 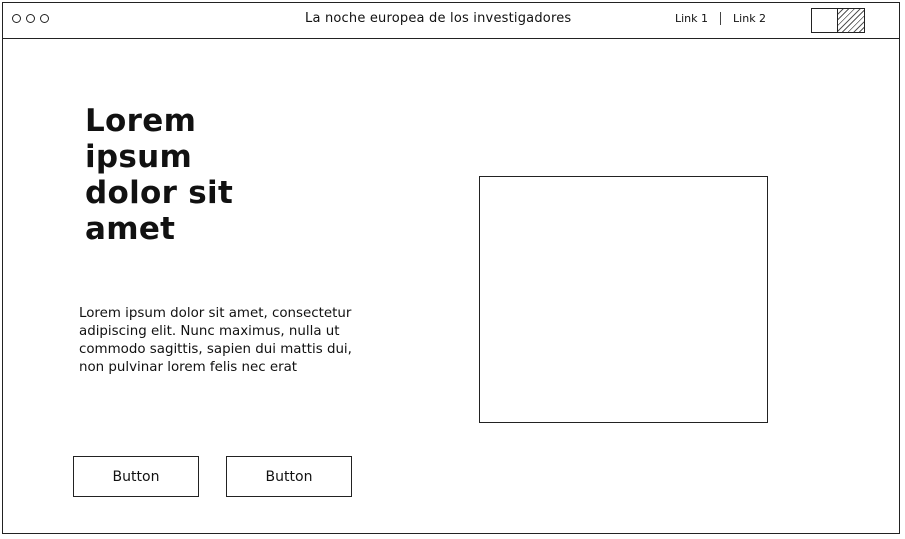 What do you see at coordinates (825, 20) in the screenshot?
I see `window-control-left-icon` at bounding box center [825, 20].